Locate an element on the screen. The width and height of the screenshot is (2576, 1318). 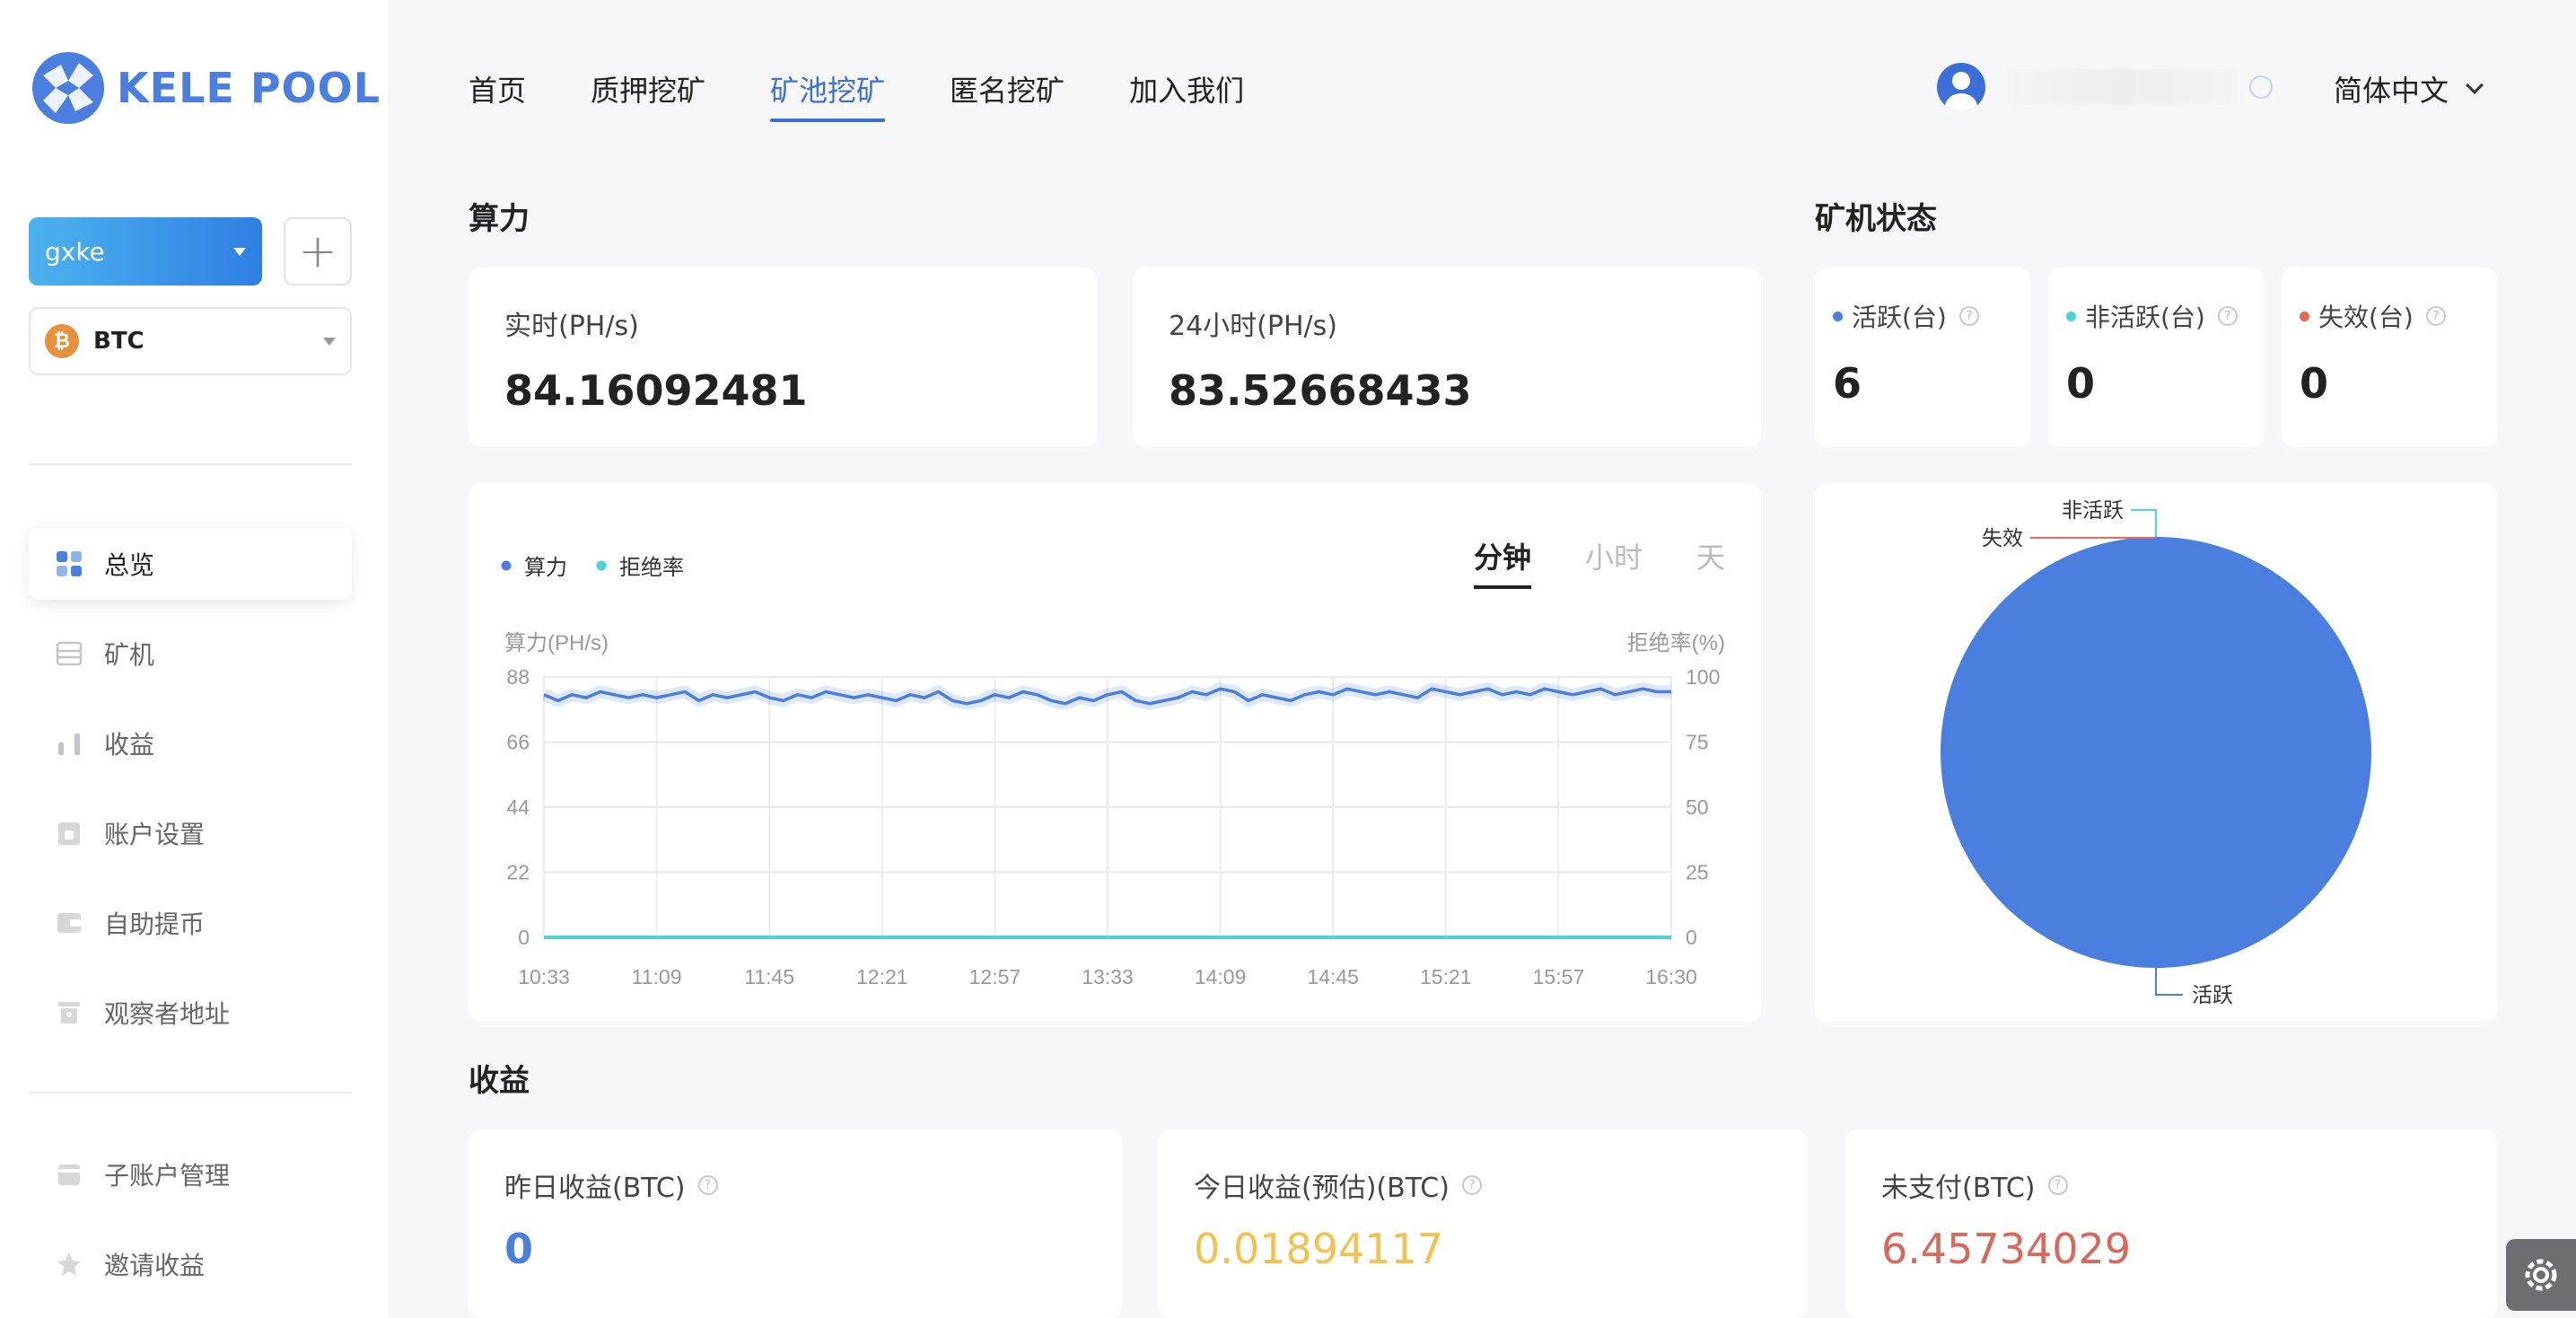
invalid-miners-card: 失效(台) ? 0 is located at coordinates (2389, 357).